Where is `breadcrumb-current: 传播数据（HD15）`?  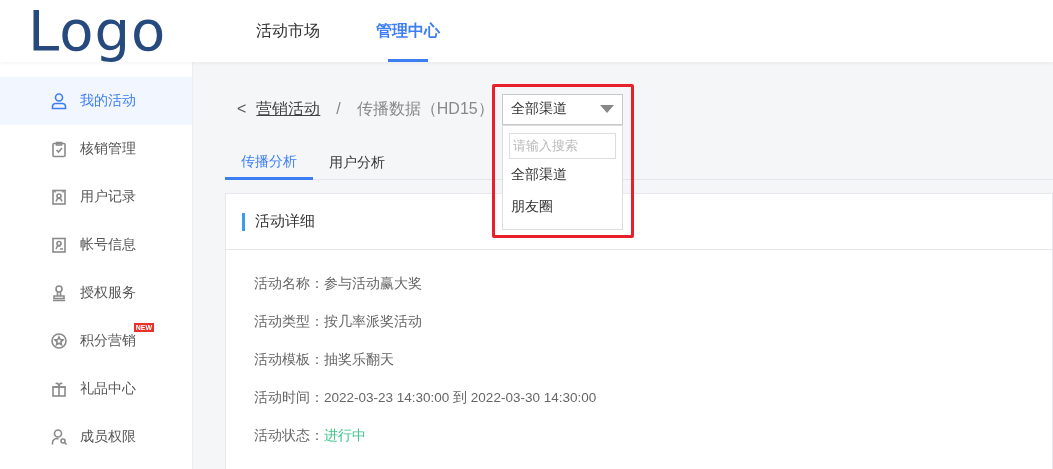 breadcrumb-current: 传播数据（HD15） is located at coordinates (425, 108).